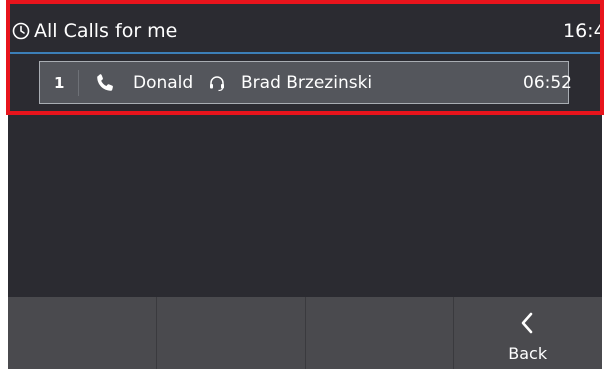 This screenshot has height=369, width=604. I want to click on chevron-left-icon, so click(527, 323).